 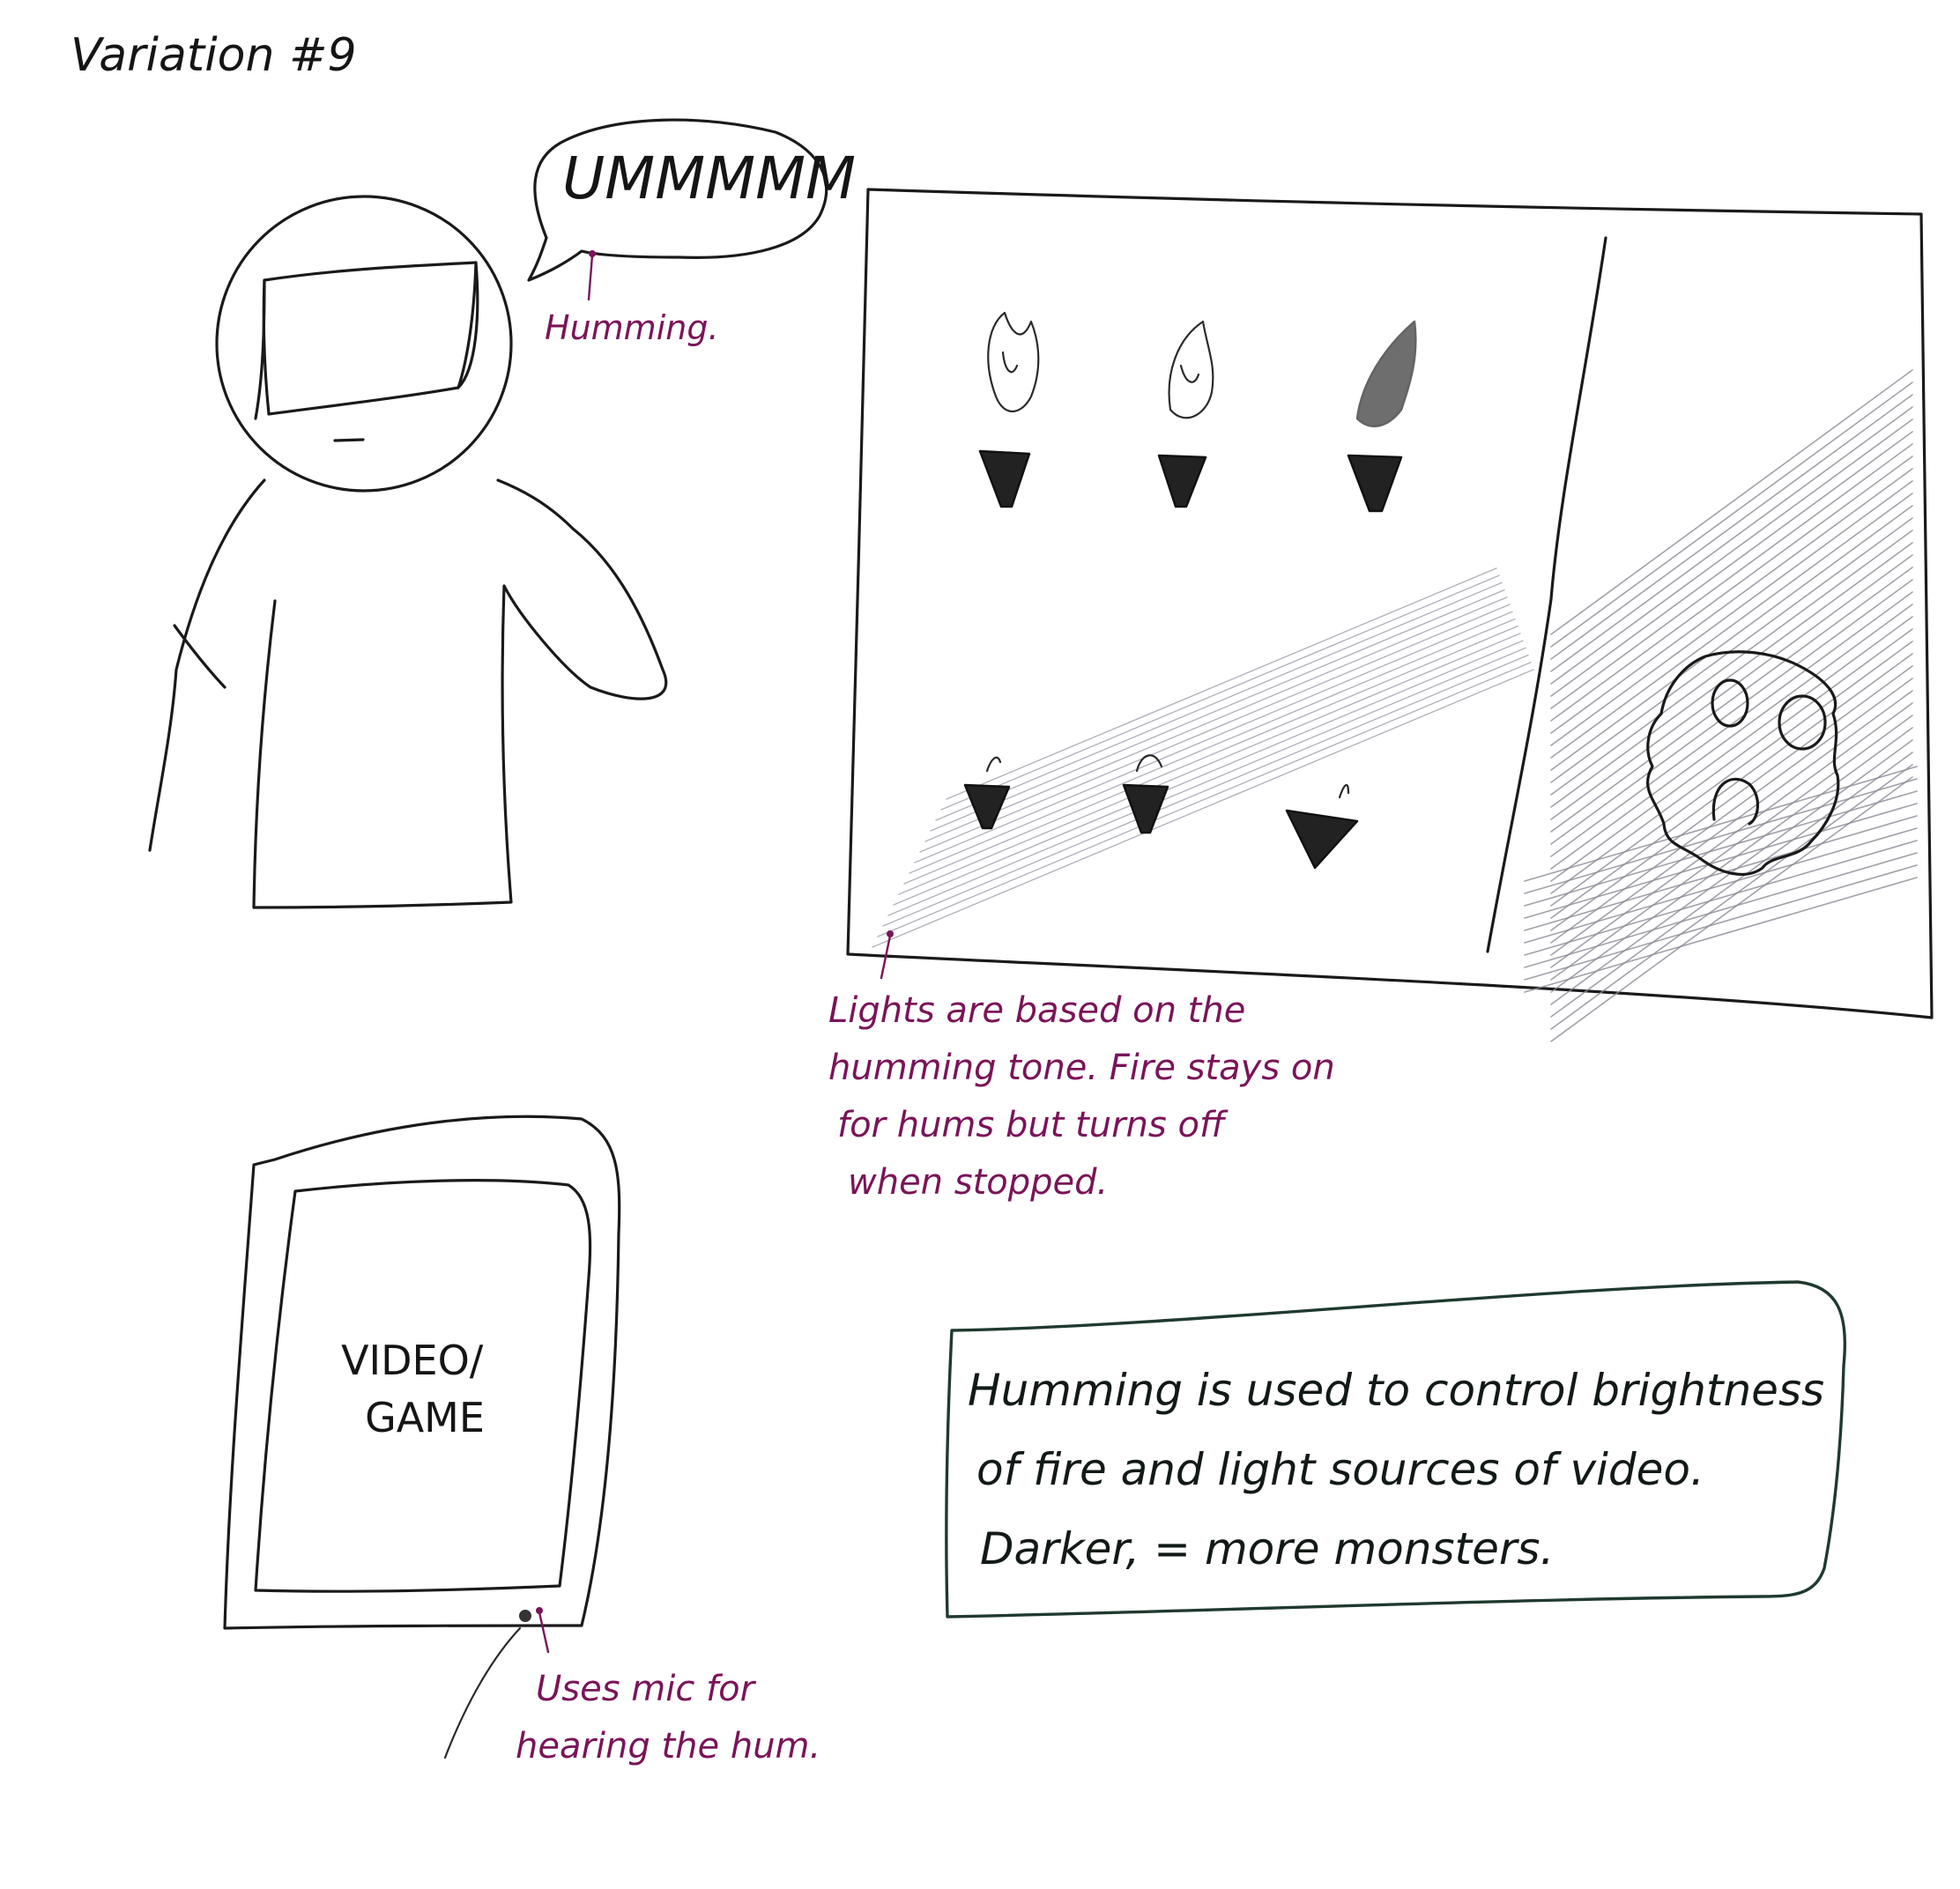 What do you see at coordinates (632, 327) in the screenshot?
I see `humming-note: Humming.` at bounding box center [632, 327].